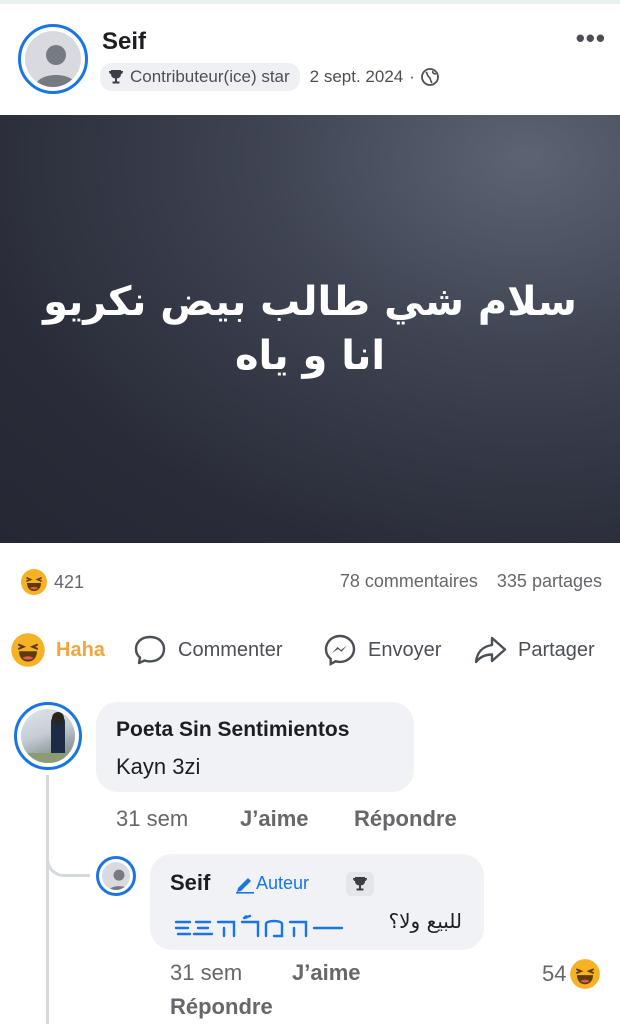 The width and height of the screenshot is (620, 1024). I want to click on author-avatar, so click(53, 59).